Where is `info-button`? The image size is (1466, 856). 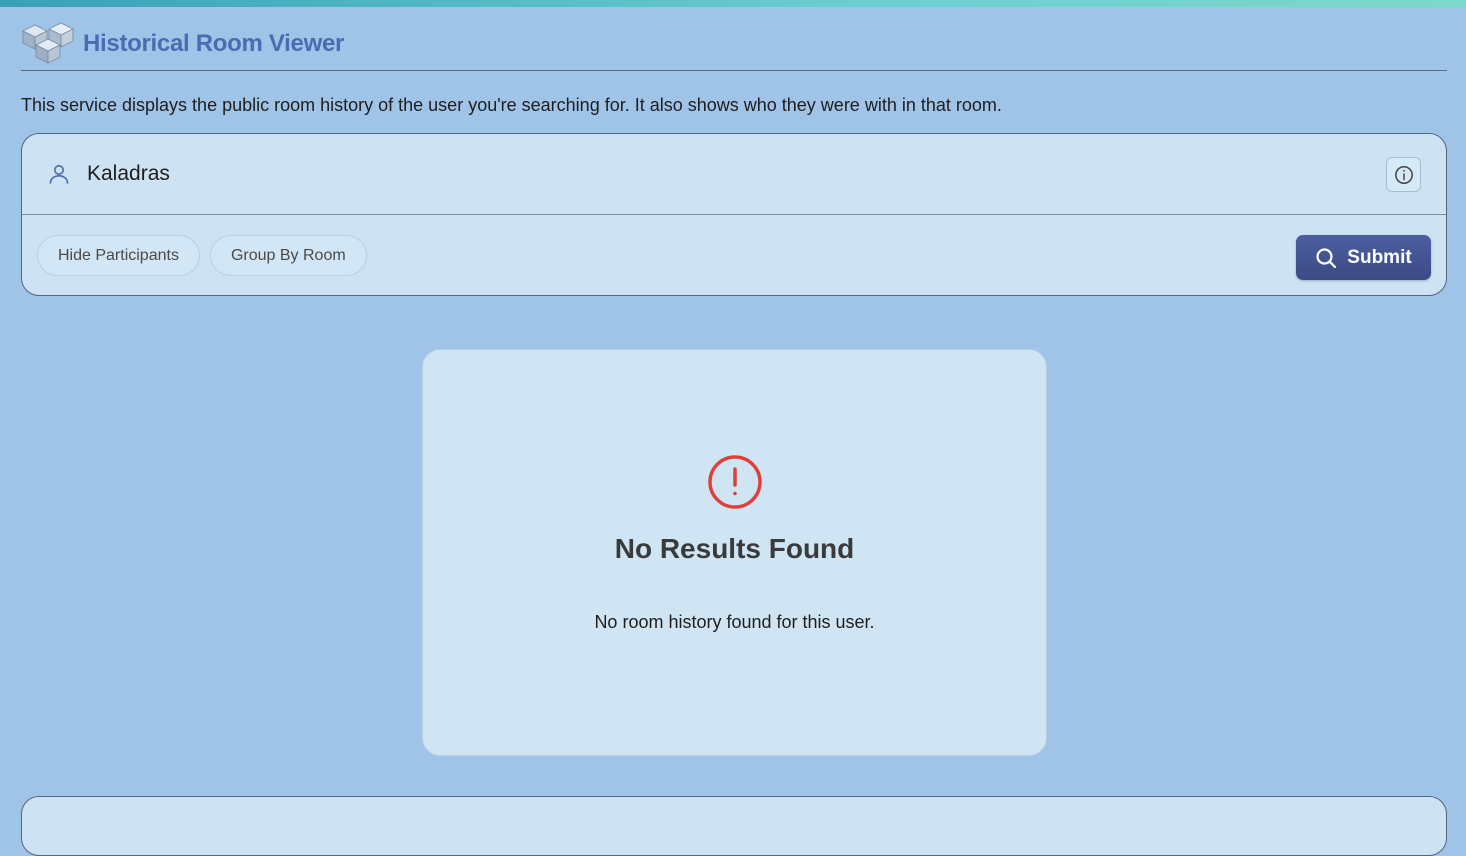
info-button is located at coordinates (1403, 174).